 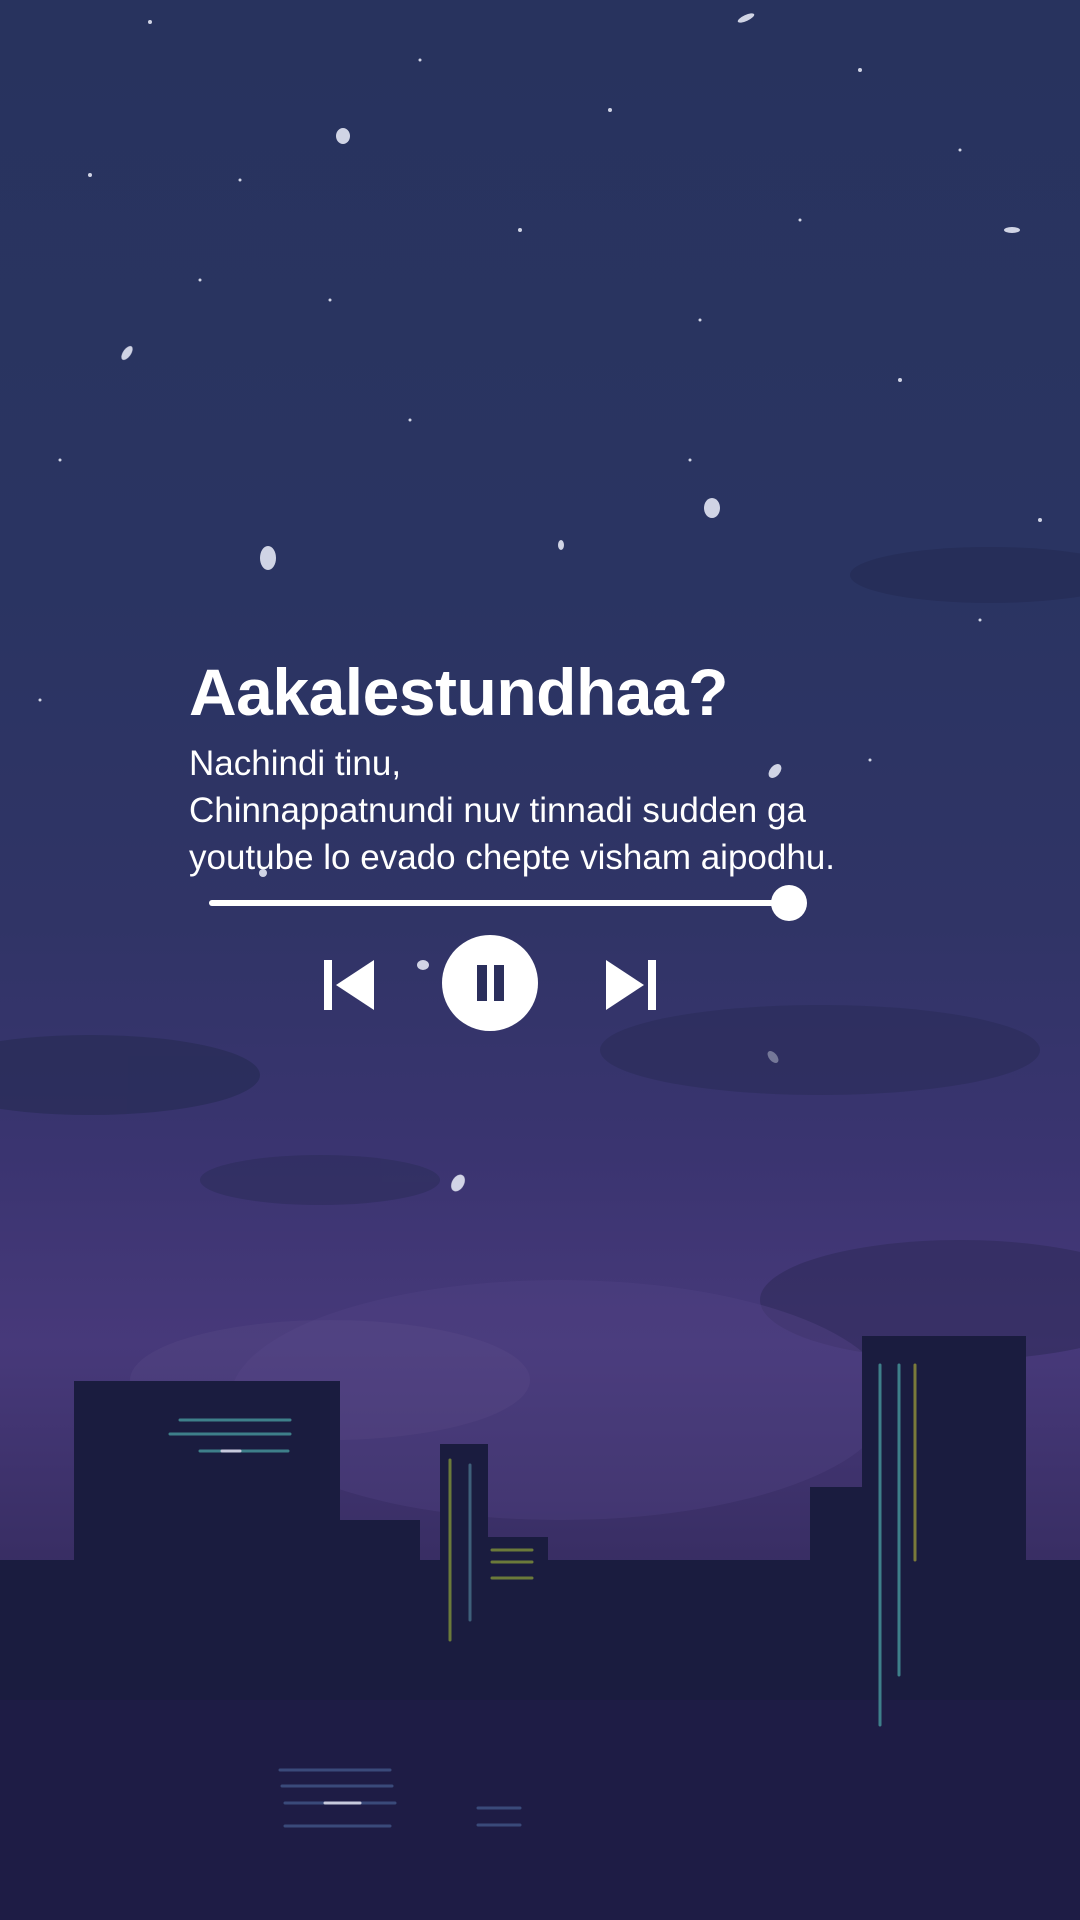 What do you see at coordinates (789, 903) in the screenshot?
I see `progress-knob` at bounding box center [789, 903].